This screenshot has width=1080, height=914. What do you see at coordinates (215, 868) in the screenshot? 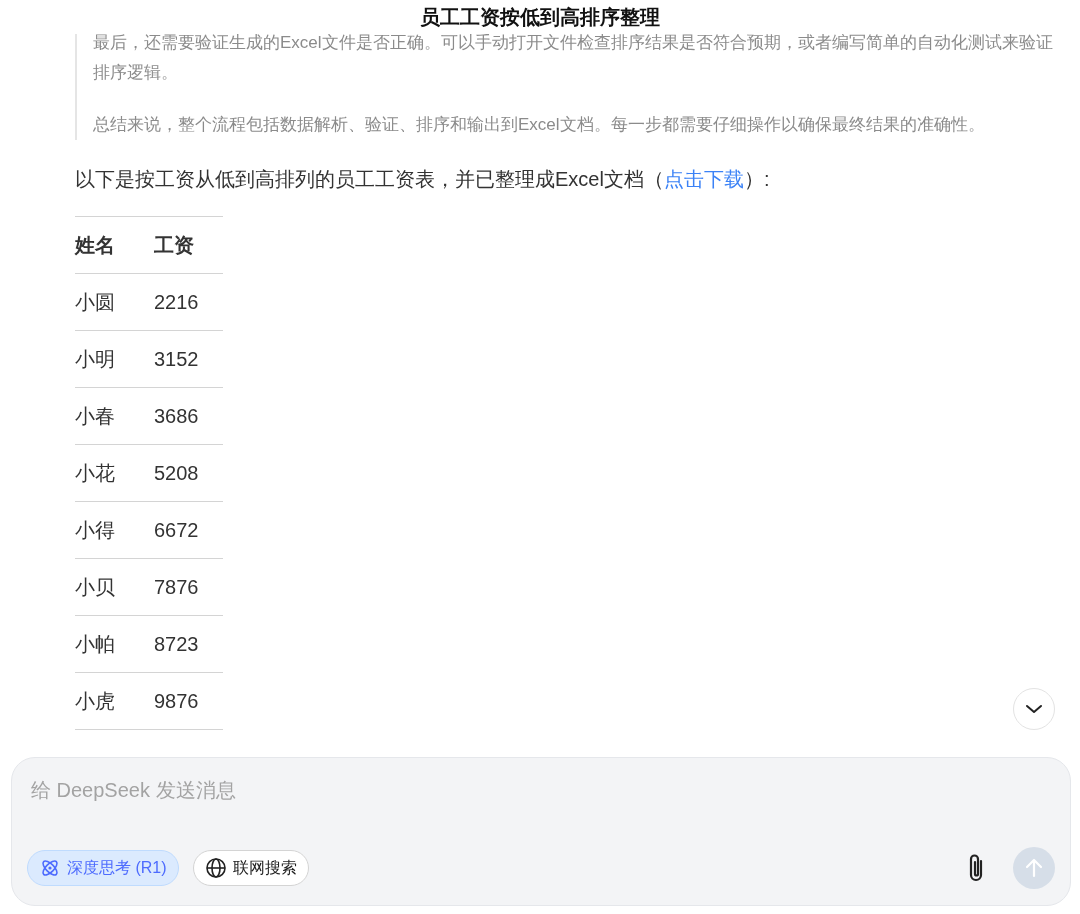
I see `globe-icon` at bounding box center [215, 868].